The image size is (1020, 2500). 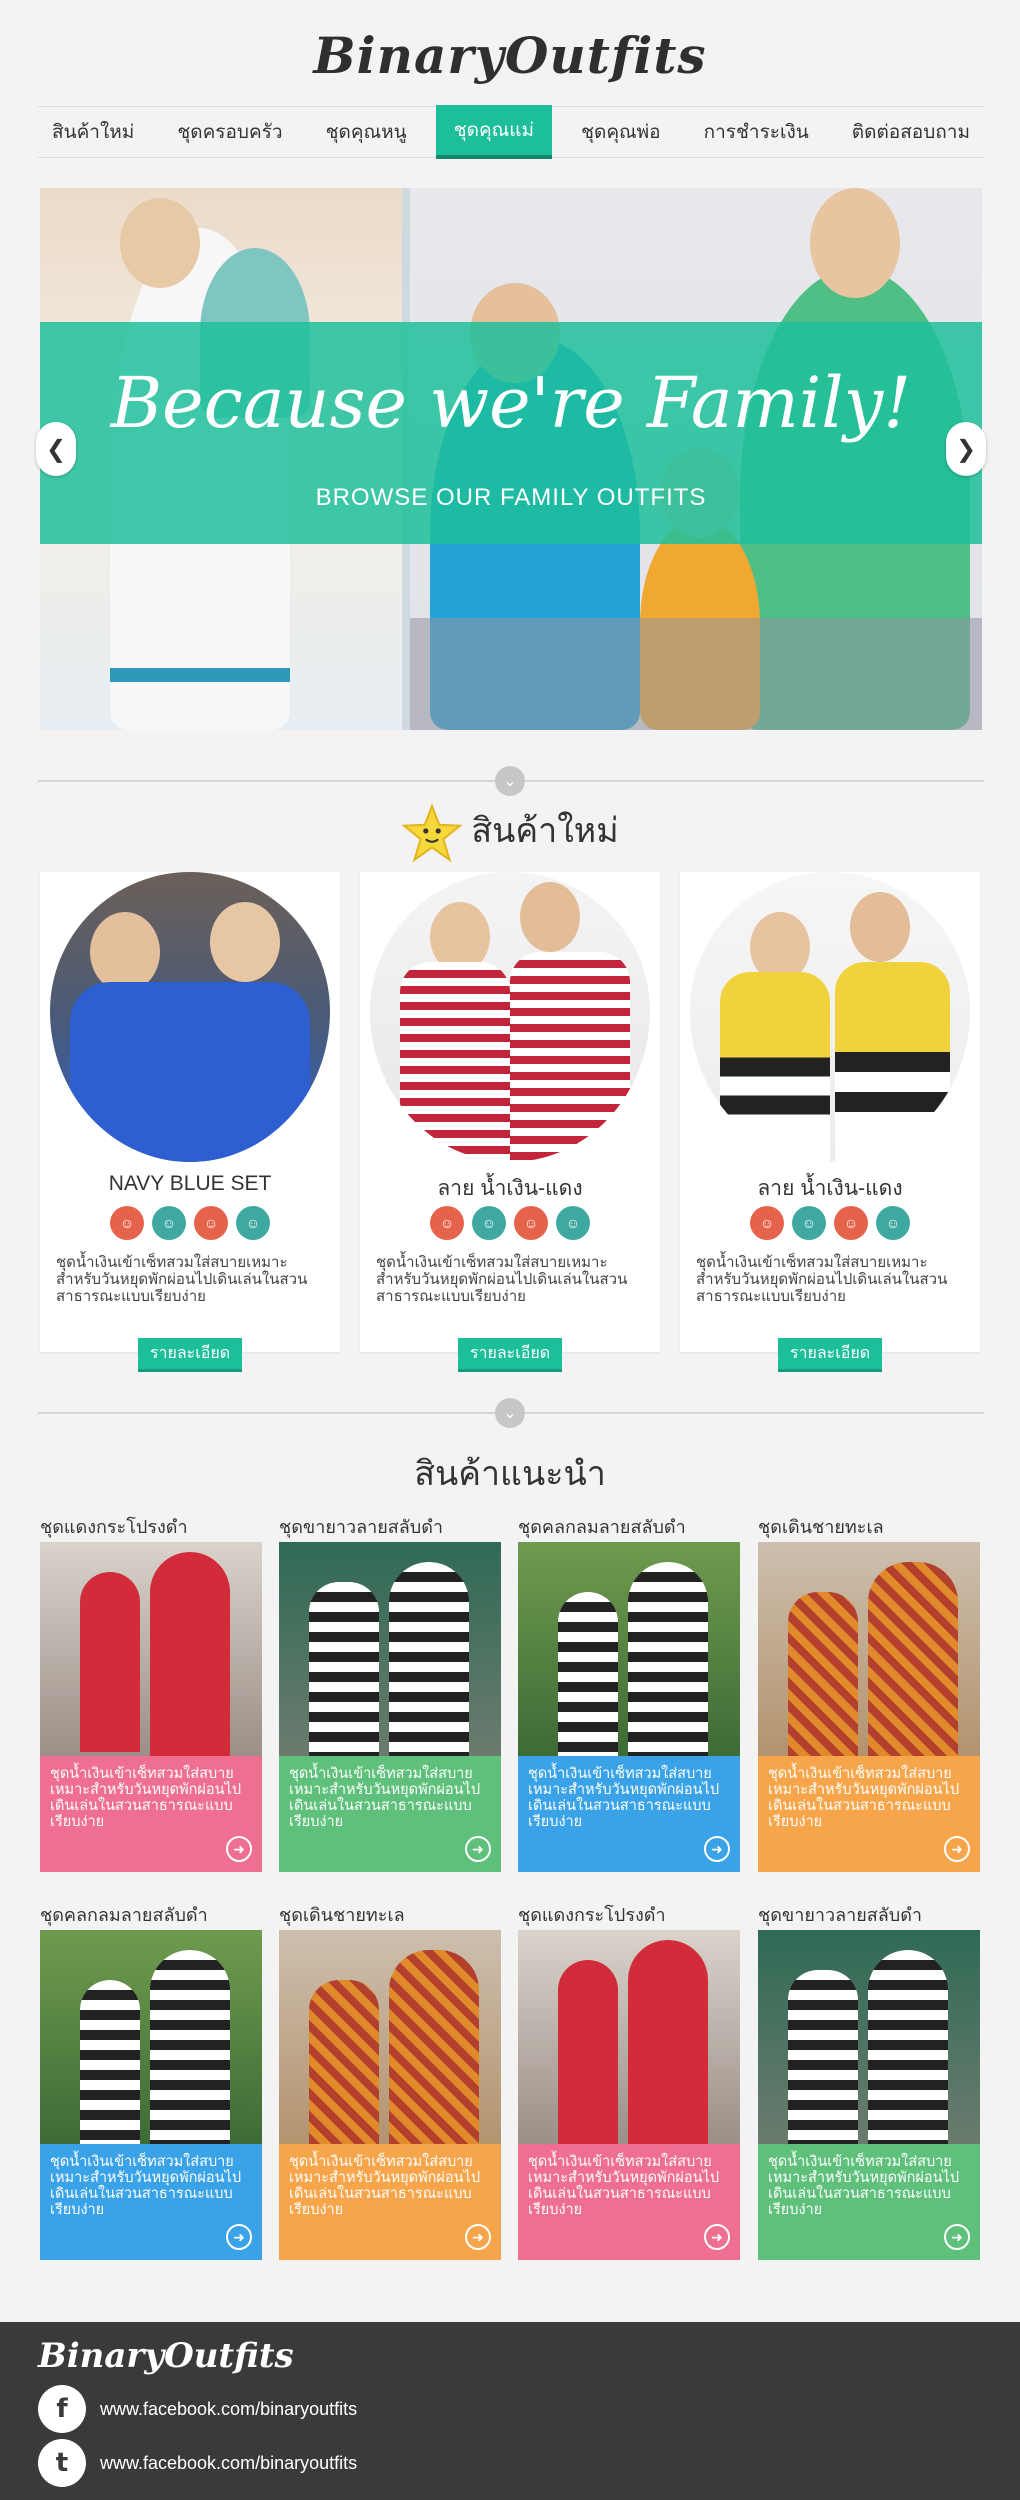 I want to click on chevron-right-icon: ❯, so click(x=966, y=449).